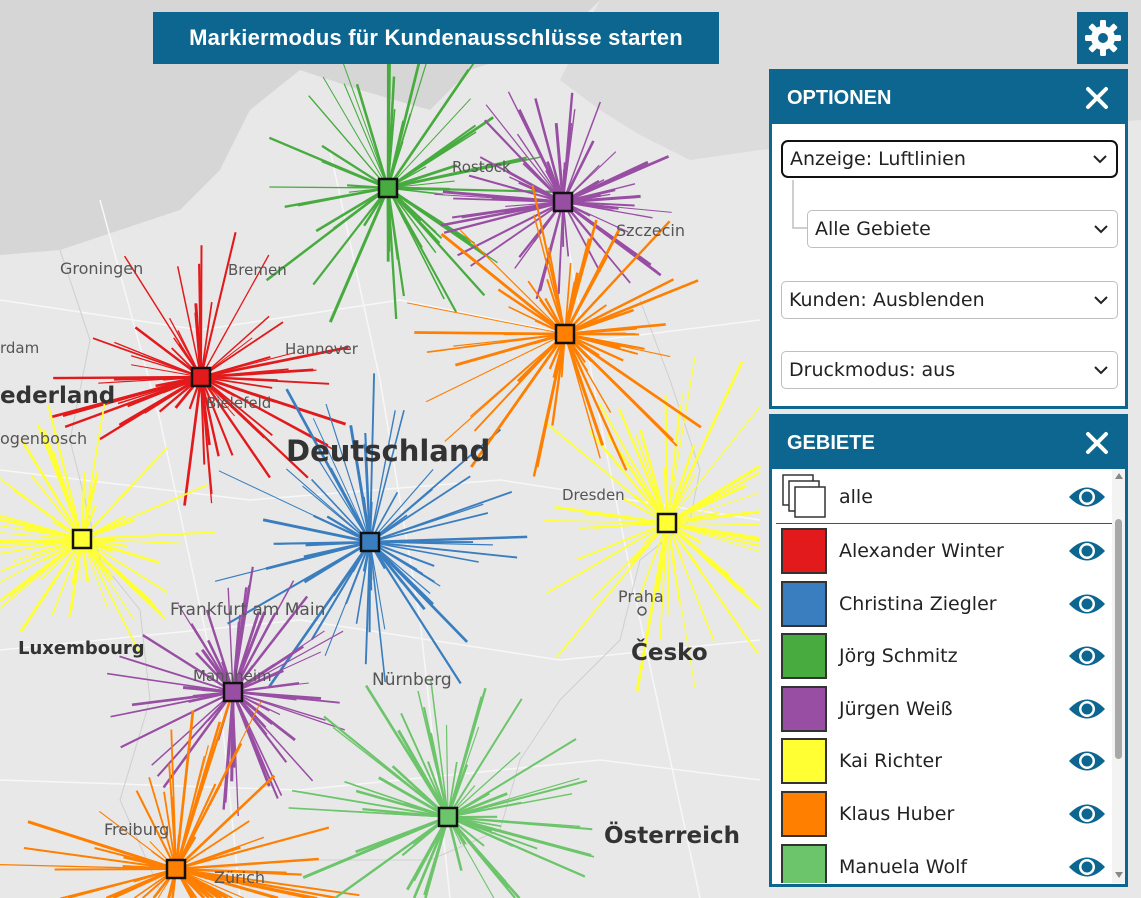  I want to click on scrollbar, so click(1118, 676).